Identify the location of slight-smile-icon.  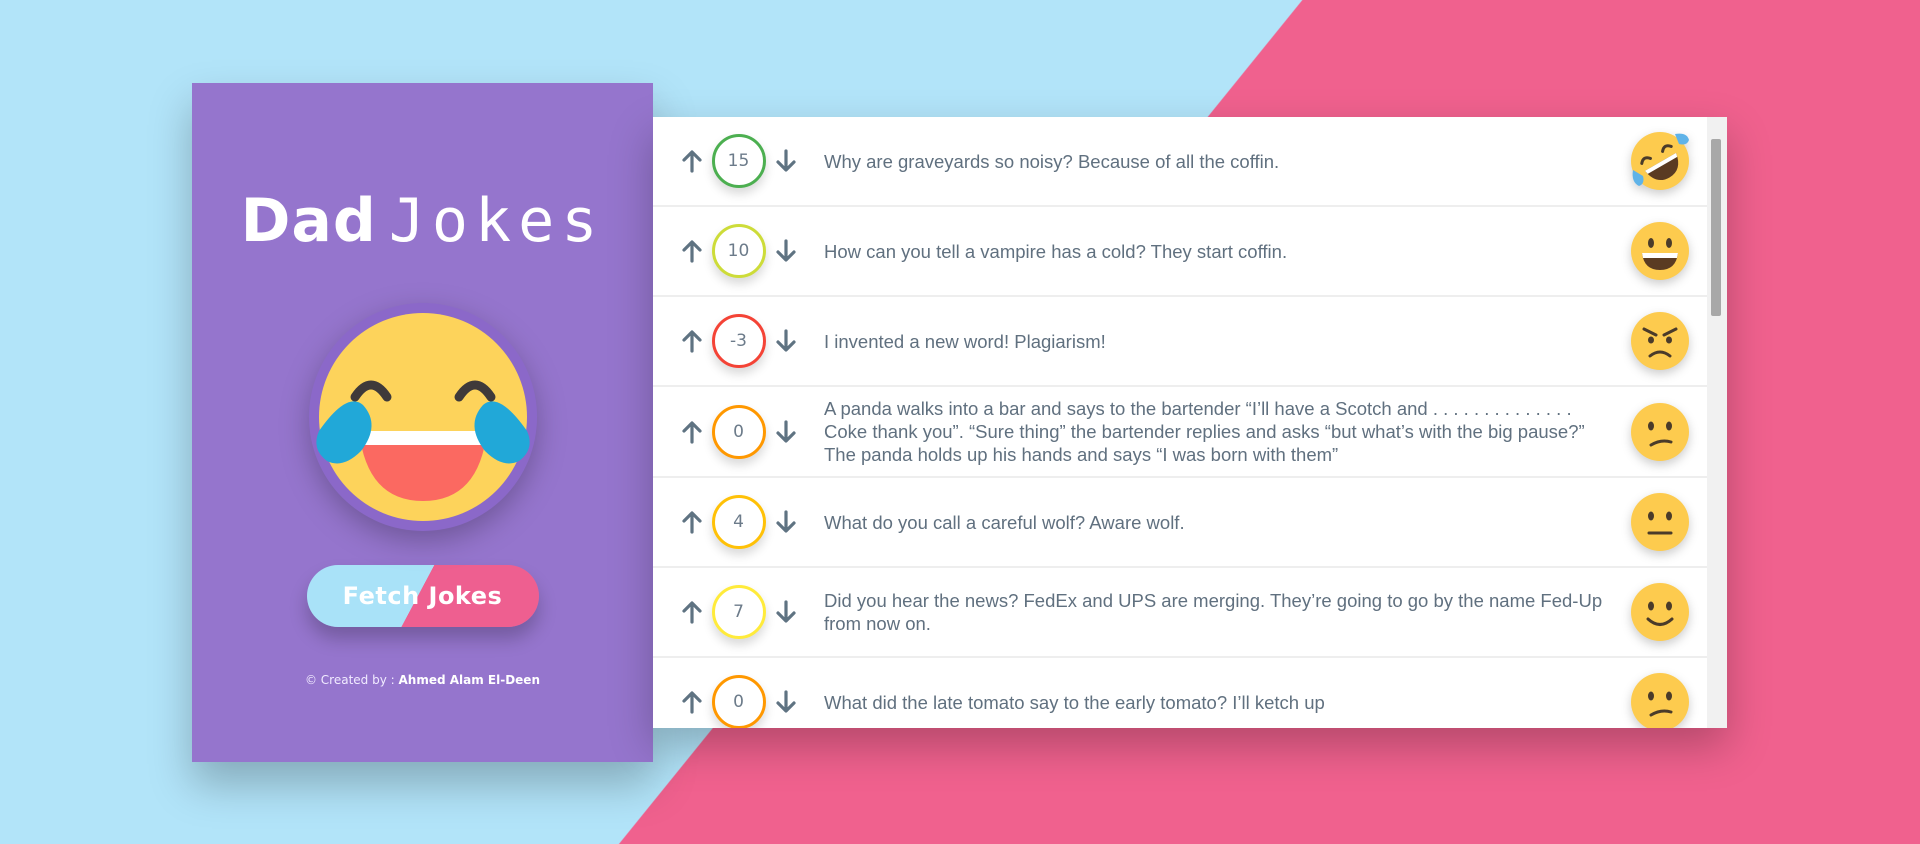
(1660, 612).